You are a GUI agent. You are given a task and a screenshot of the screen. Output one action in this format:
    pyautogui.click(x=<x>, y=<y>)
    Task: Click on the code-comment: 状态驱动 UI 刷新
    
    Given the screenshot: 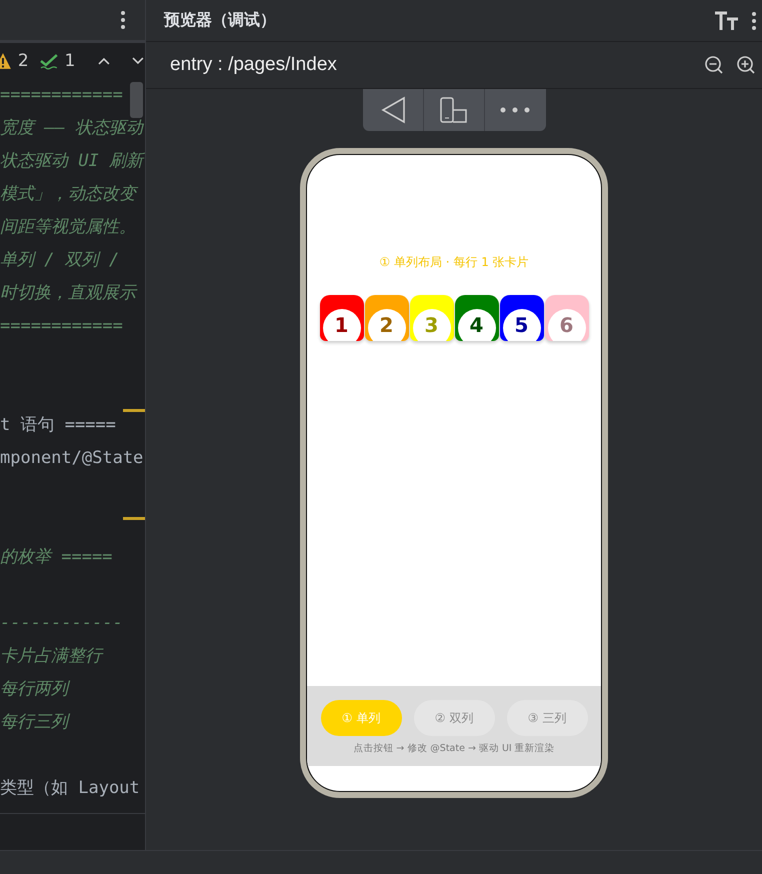 What is the action you would take?
    pyautogui.click(x=71, y=161)
    